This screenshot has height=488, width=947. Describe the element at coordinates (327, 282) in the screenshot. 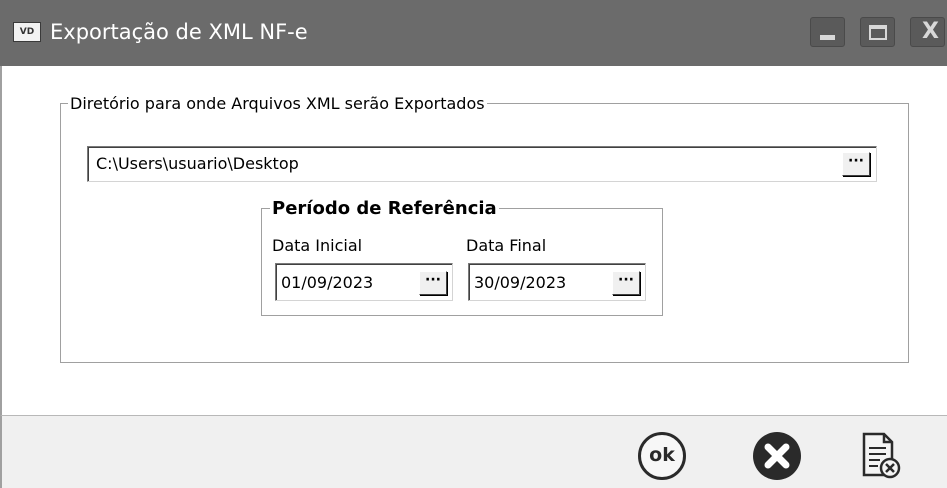

I see `start-date-value: 01/09/2023` at that location.